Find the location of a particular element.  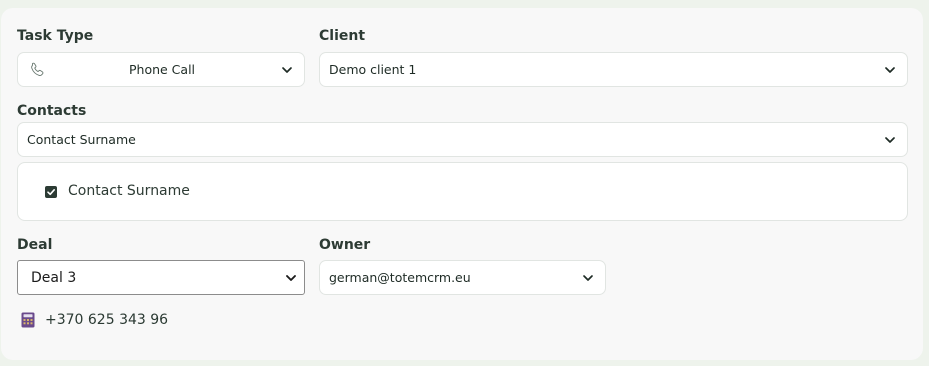

owner-label: Owner is located at coordinates (345, 245).